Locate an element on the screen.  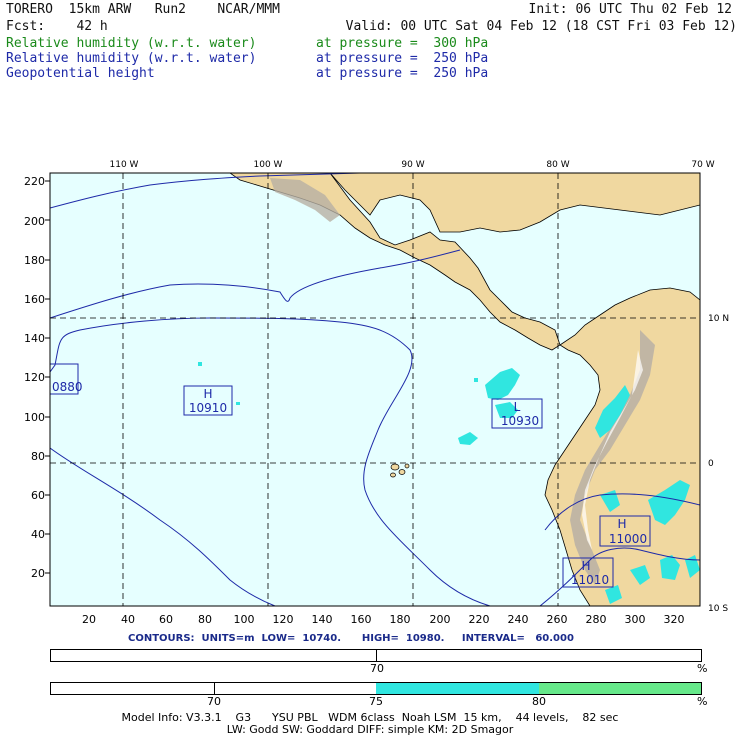
legend-green-band is located at coordinates (620, 688).